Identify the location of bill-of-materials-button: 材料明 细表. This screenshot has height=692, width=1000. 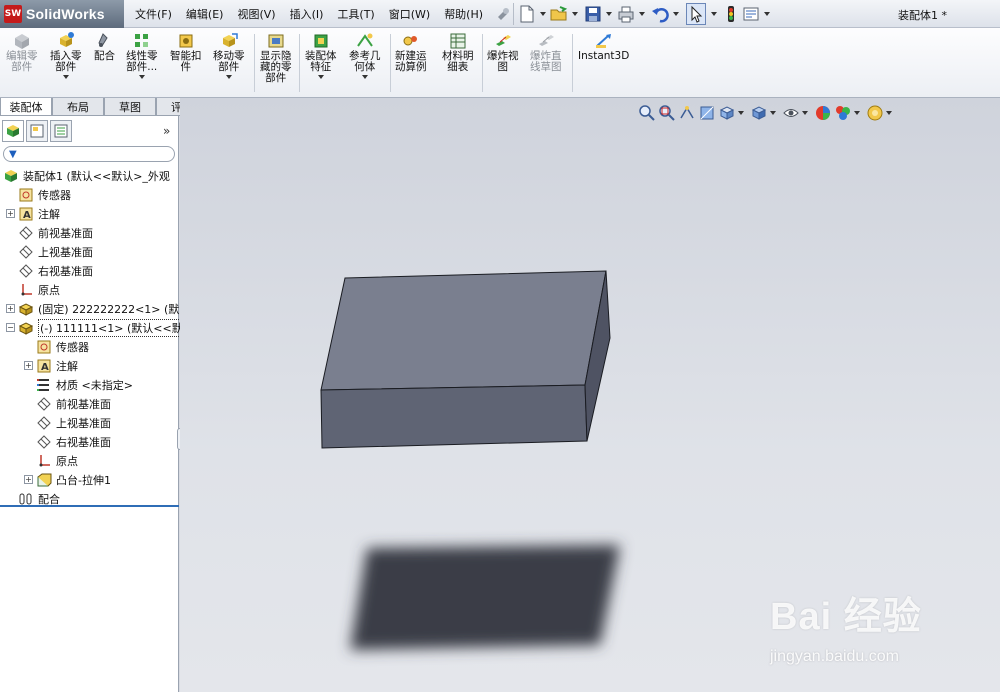
(458, 52).